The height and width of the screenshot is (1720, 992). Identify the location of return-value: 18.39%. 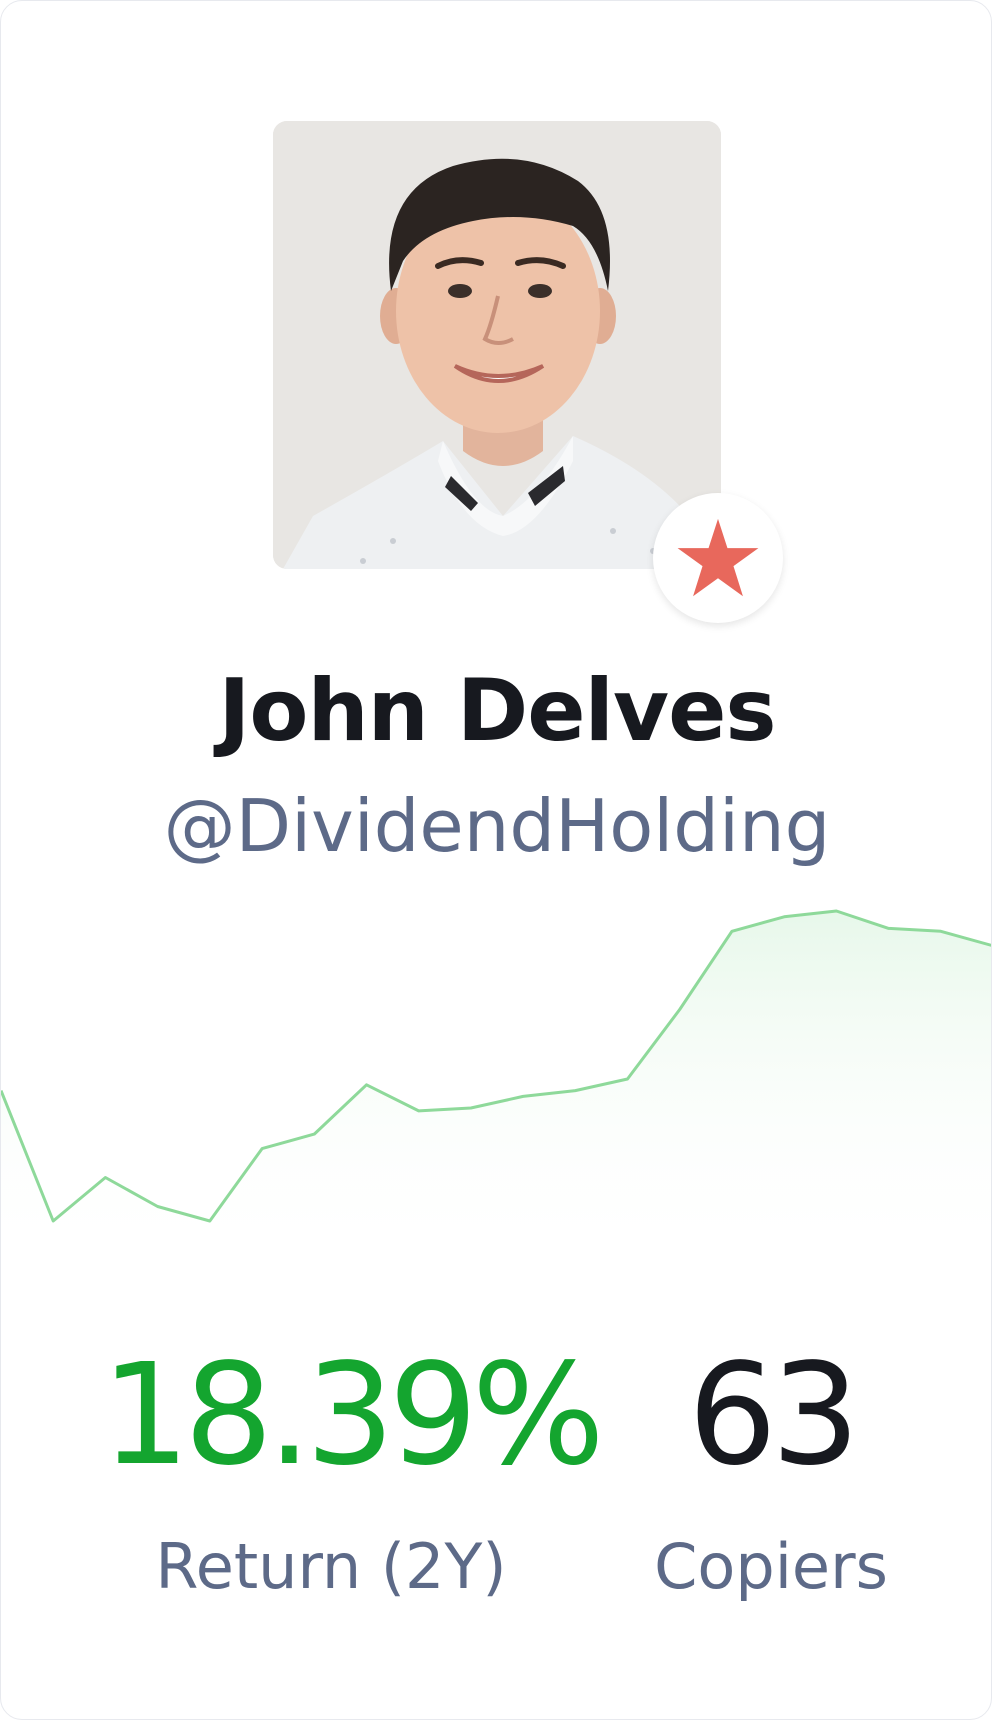
(353, 1415).